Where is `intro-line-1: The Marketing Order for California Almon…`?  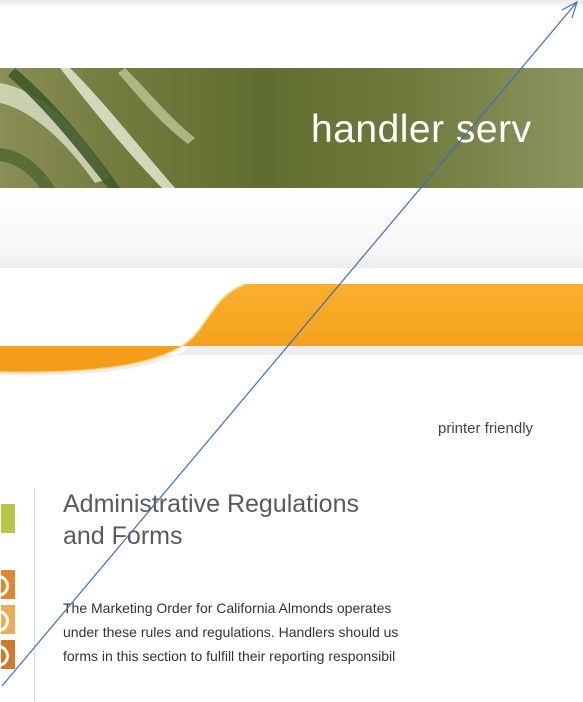 intro-line-1: The Marketing Order for California Almon… is located at coordinates (227, 608).